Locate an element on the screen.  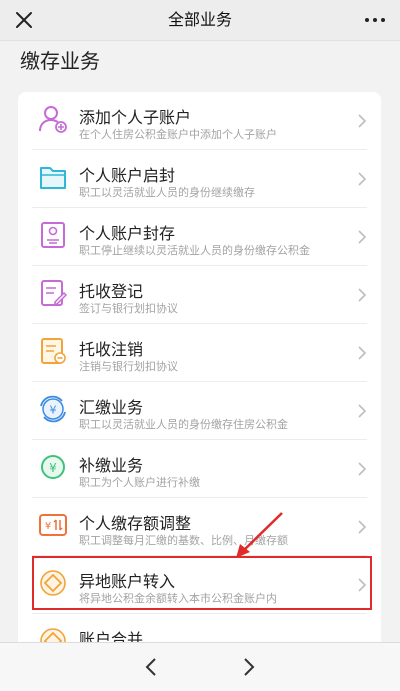
yuan-coin-icon: ¥ is located at coordinates (53, 467).